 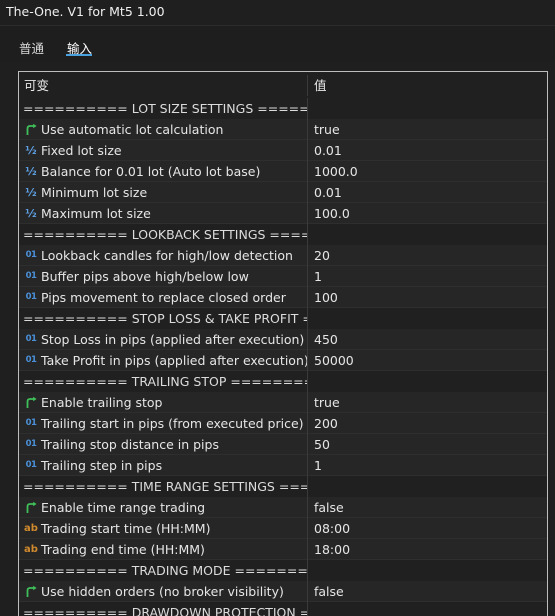 What do you see at coordinates (102, 465) in the screenshot?
I see `param-label: Trailing step in pips` at bounding box center [102, 465].